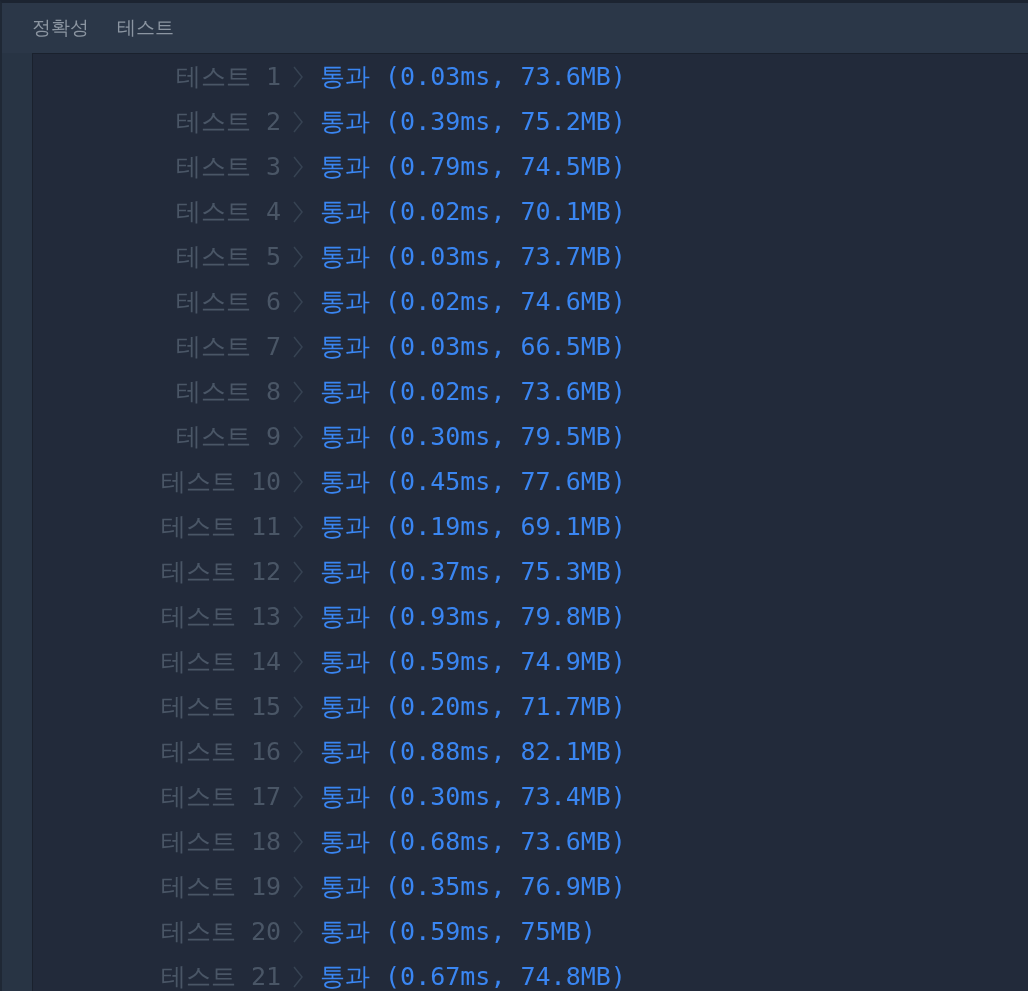 The height and width of the screenshot is (991, 1028). I want to click on test-result: 통과 (0.02ms, 73.6MB), so click(473, 392).